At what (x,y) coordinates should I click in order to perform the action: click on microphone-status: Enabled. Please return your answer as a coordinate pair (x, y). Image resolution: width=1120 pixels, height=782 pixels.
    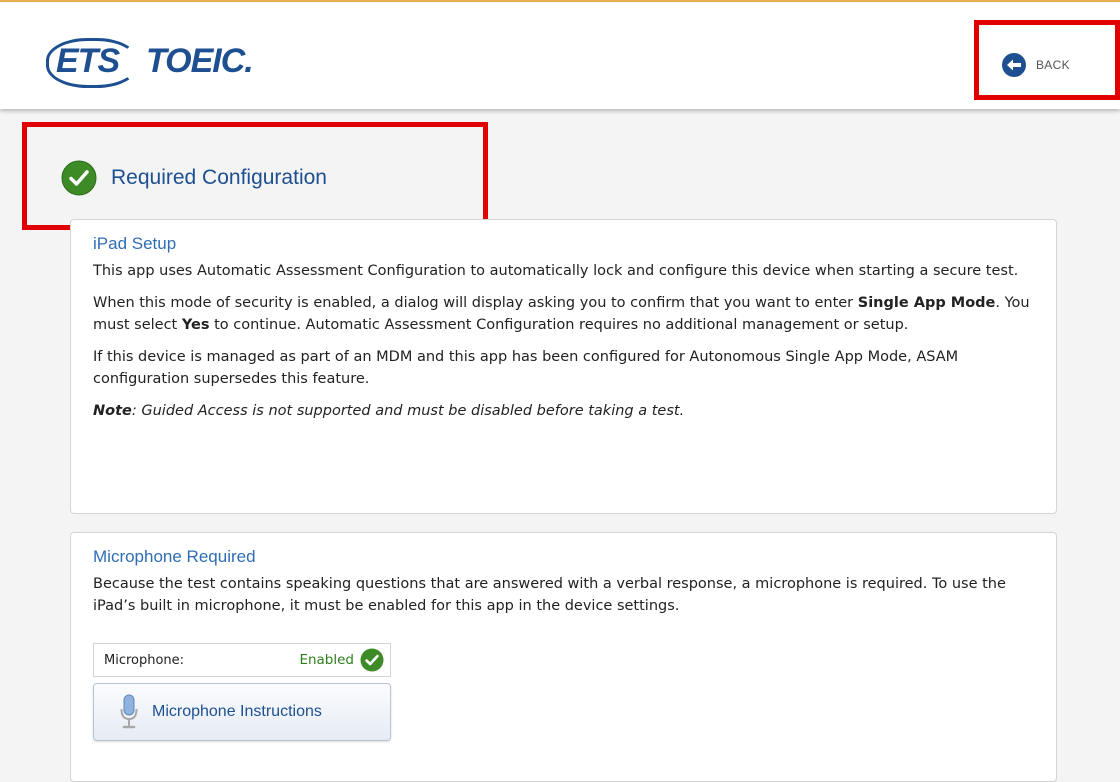
    Looking at the image, I should click on (341, 660).